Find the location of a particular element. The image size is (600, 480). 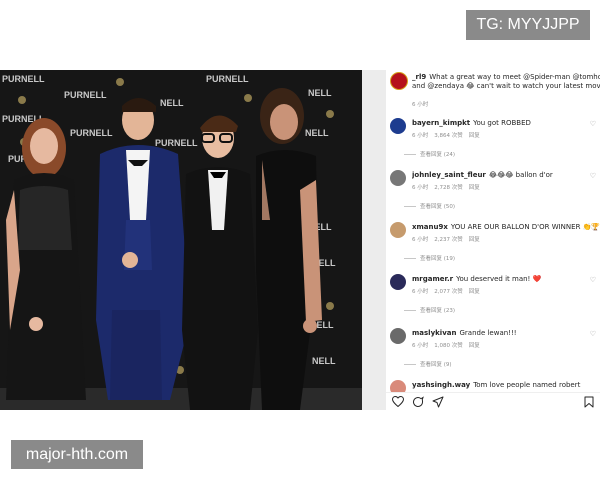

comment-text: YOU ARE OUR BALLON D'OR WINNER 👏🏆 is located at coordinates (525, 227).